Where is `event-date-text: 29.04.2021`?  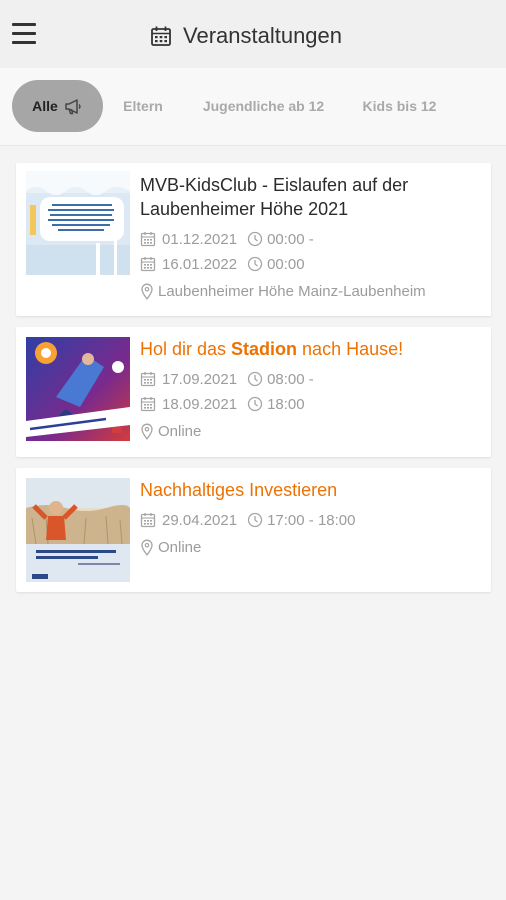
event-date-text: 29.04.2021 is located at coordinates (200, 520).